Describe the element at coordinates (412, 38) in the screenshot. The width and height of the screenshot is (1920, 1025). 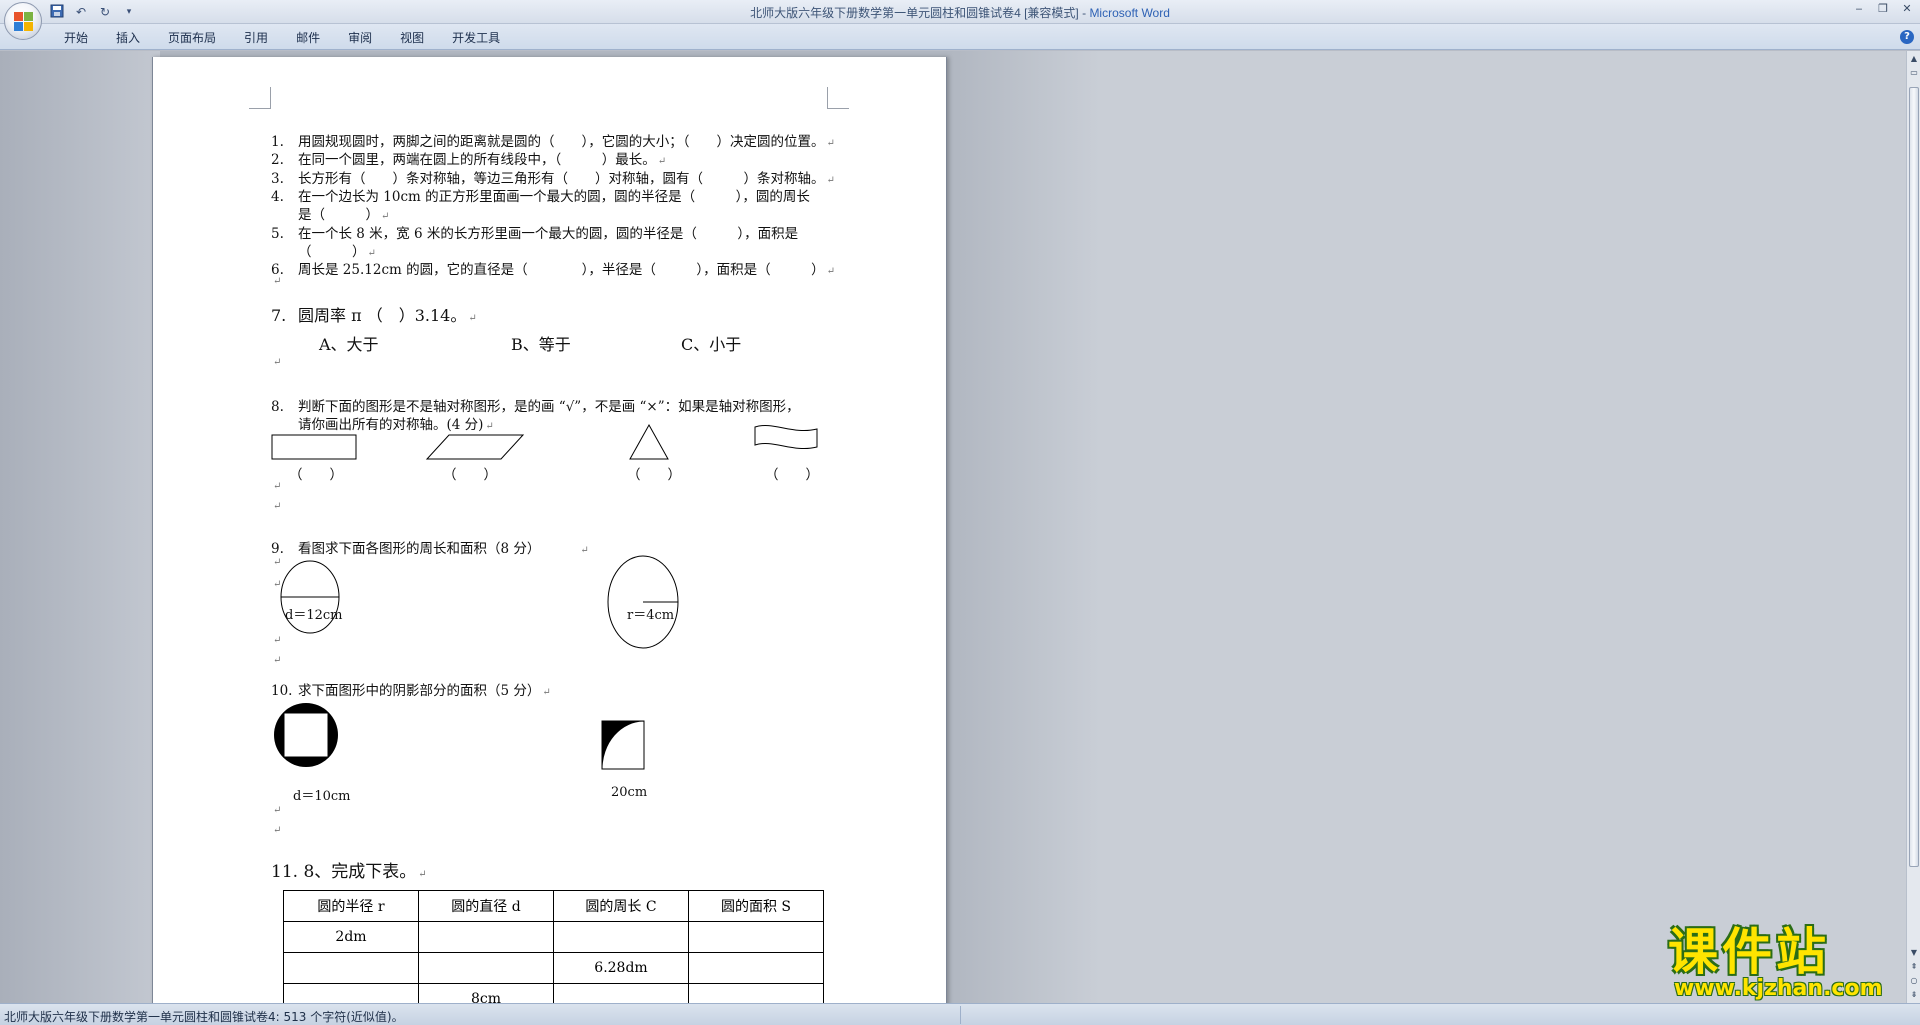
I see `tab-view: 视图` at that location.